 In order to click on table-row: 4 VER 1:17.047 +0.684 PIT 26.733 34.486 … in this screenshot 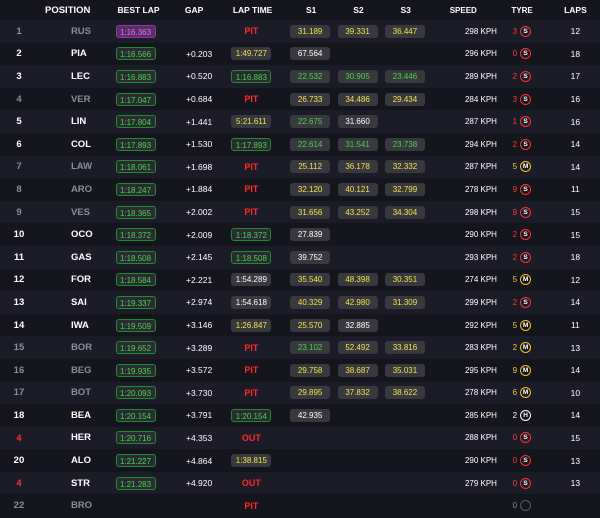, I will do `click(300, 99)`.